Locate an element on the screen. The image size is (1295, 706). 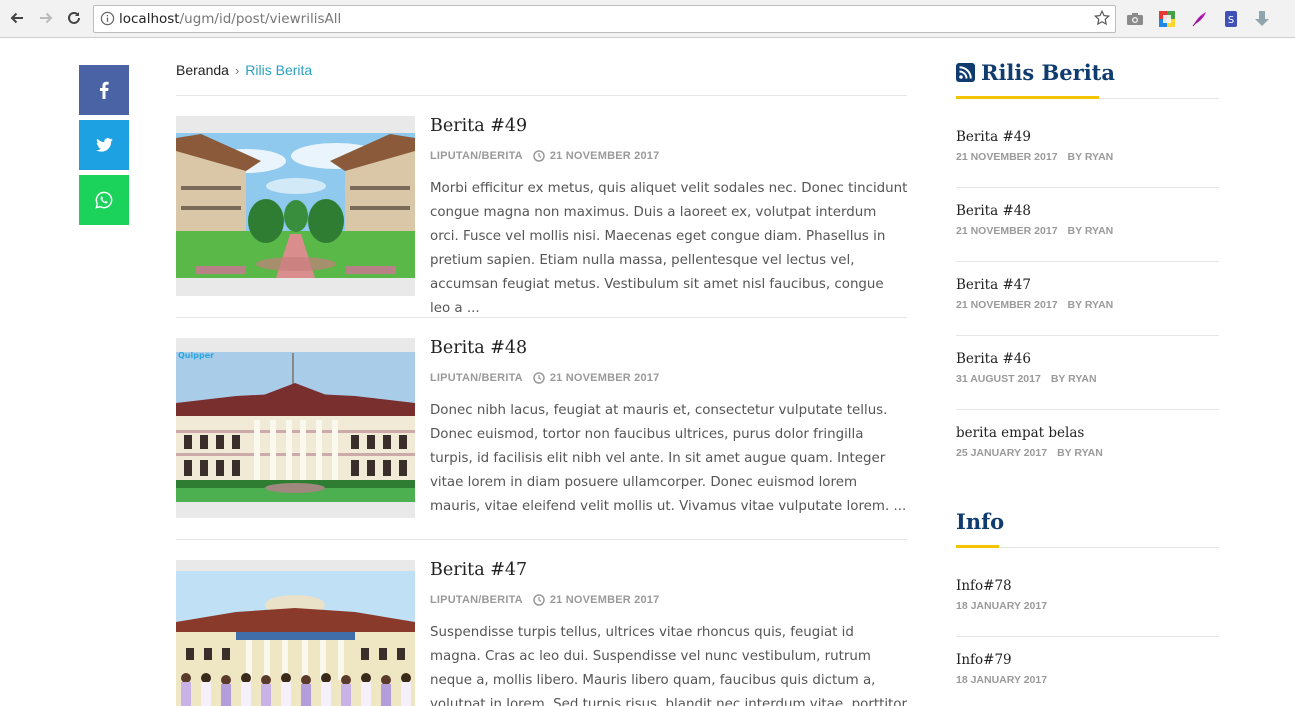
facebook-share-button is located at coordinates (104, 90).